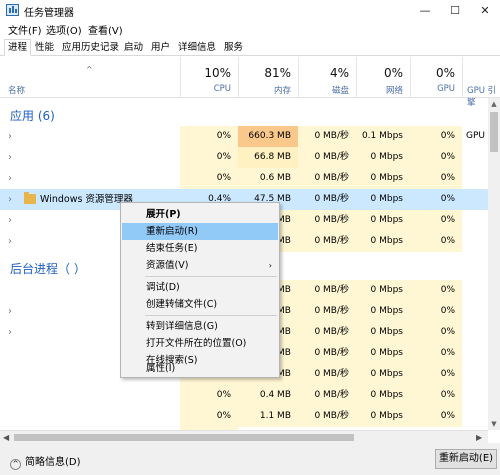 This screenshot has width=500, height=475. Describe the element at coordinates (233, 47) in the screenshot. I see `tab-services: 服务` at that location.